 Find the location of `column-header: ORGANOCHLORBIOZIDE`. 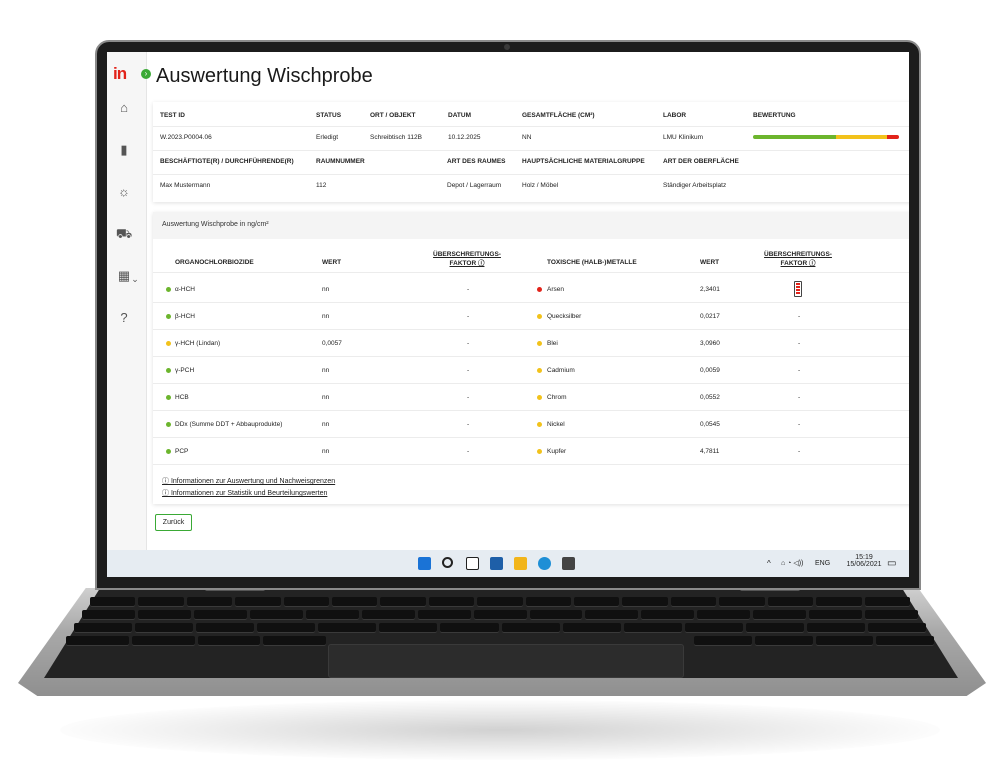

column-header: ORGANOCHLORBIOZIDE is located at coordinates (214, 262).